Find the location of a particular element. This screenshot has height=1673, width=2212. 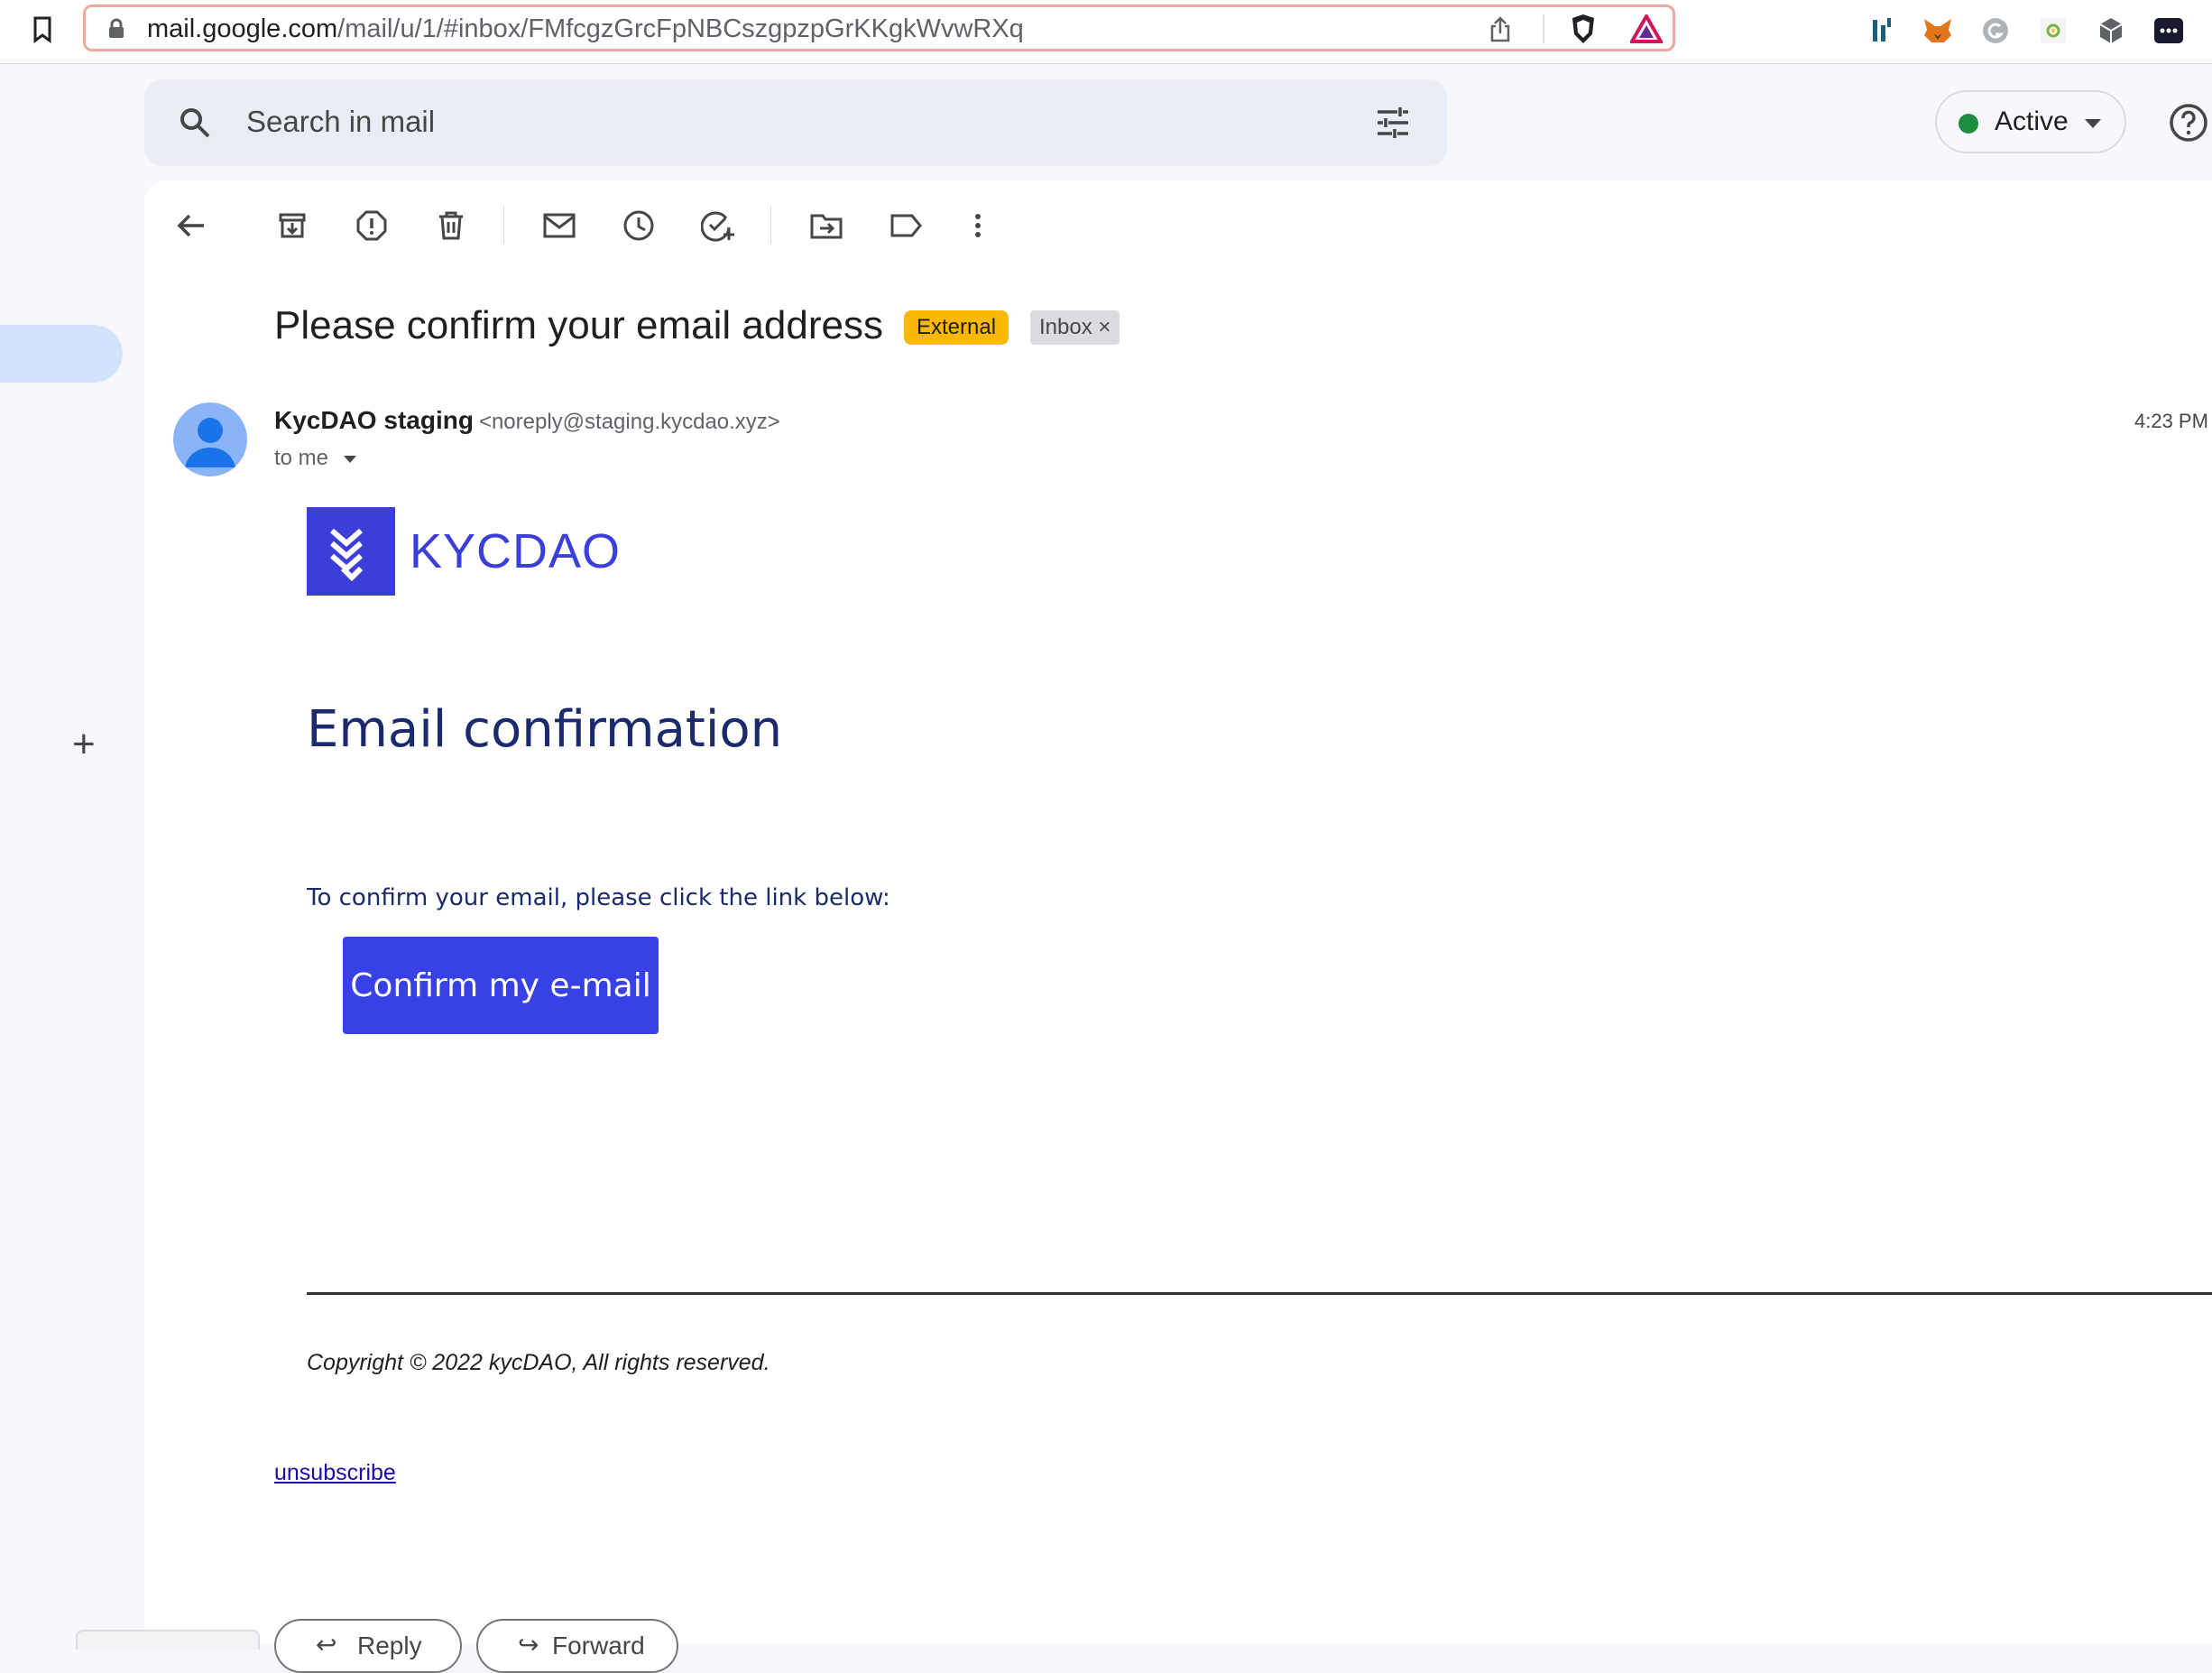

reply-icon: ↩ is located at coordinates (326, 1645).